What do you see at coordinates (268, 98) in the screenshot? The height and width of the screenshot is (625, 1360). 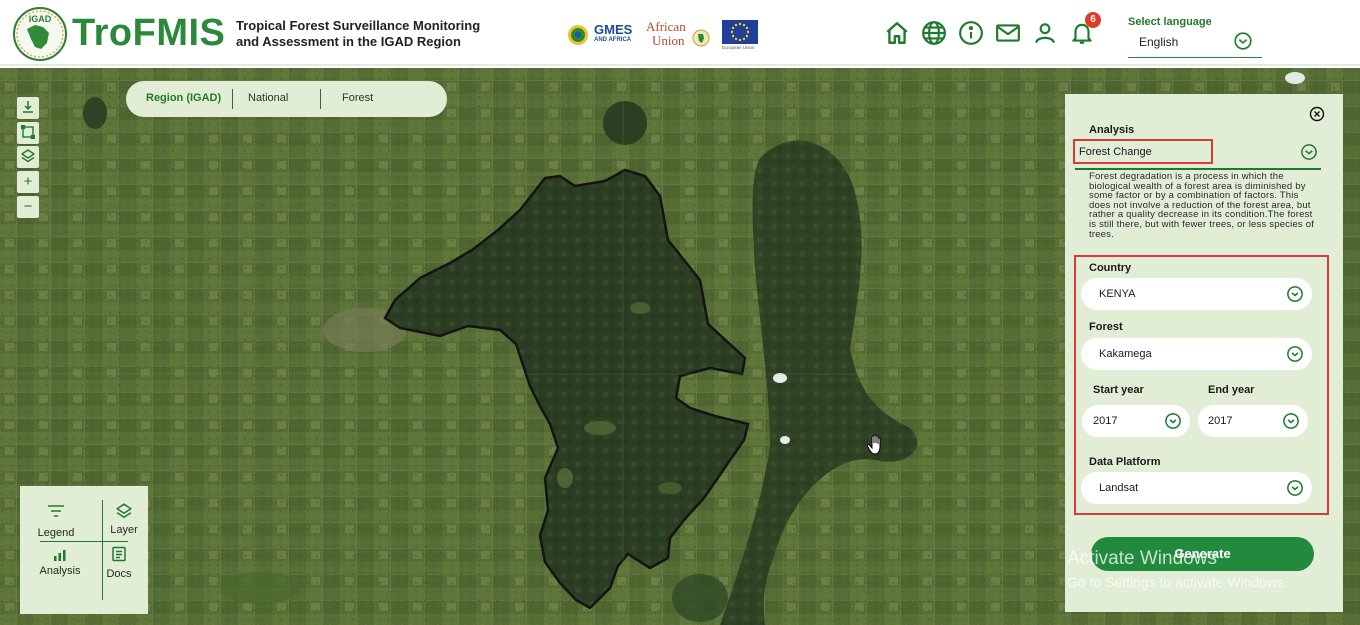 I see `tab-national: National` at bounding box center [268, 98].